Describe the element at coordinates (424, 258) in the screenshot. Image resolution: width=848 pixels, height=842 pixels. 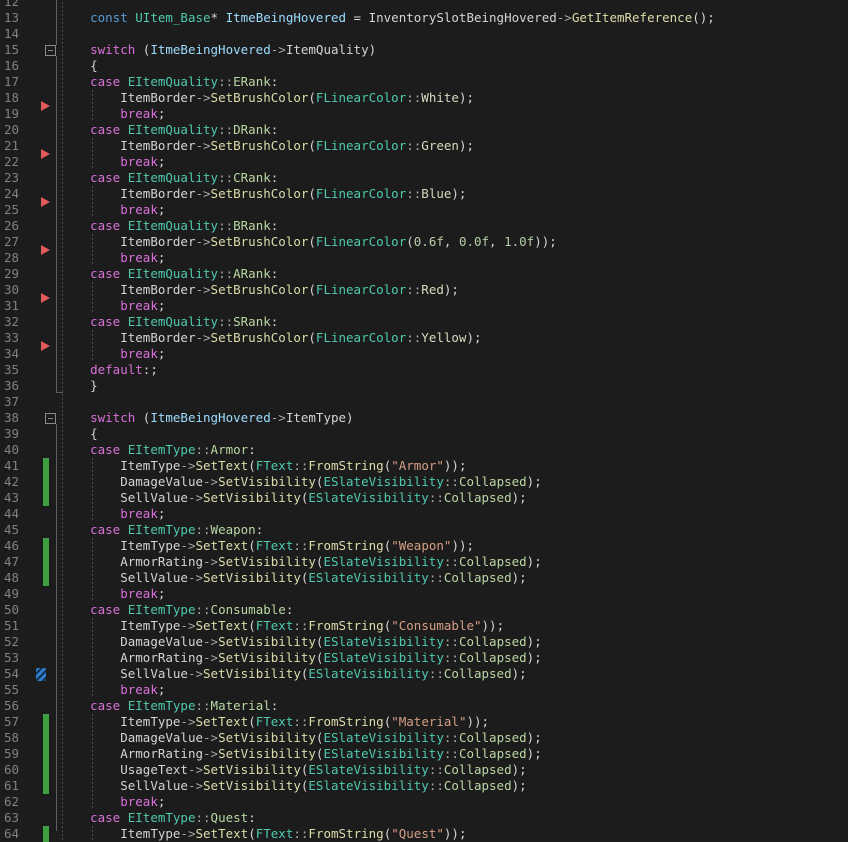
I see `code-line: 28 break;` at that location.